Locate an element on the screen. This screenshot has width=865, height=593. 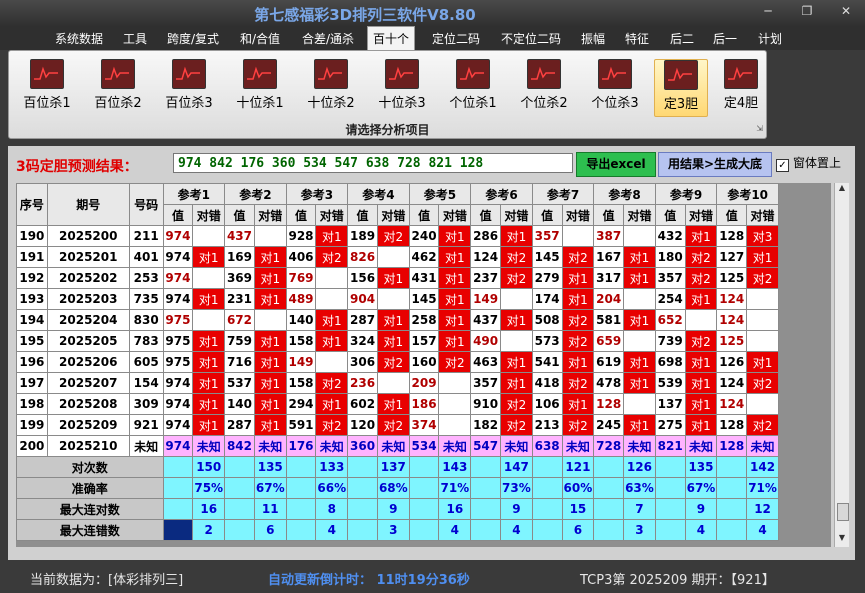
ref-value-cell: 125 is located at coordinates (732, 341).